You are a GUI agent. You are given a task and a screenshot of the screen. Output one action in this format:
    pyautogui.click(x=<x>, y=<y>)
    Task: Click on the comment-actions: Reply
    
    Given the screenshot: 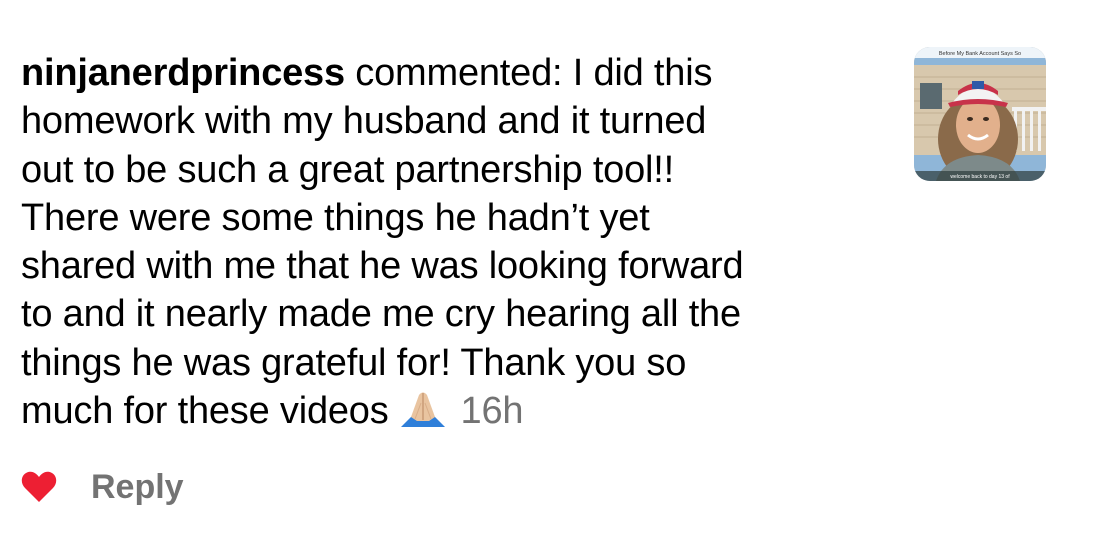 What is the action you would take?
    pyautogui.click(x=102, y=487)
    